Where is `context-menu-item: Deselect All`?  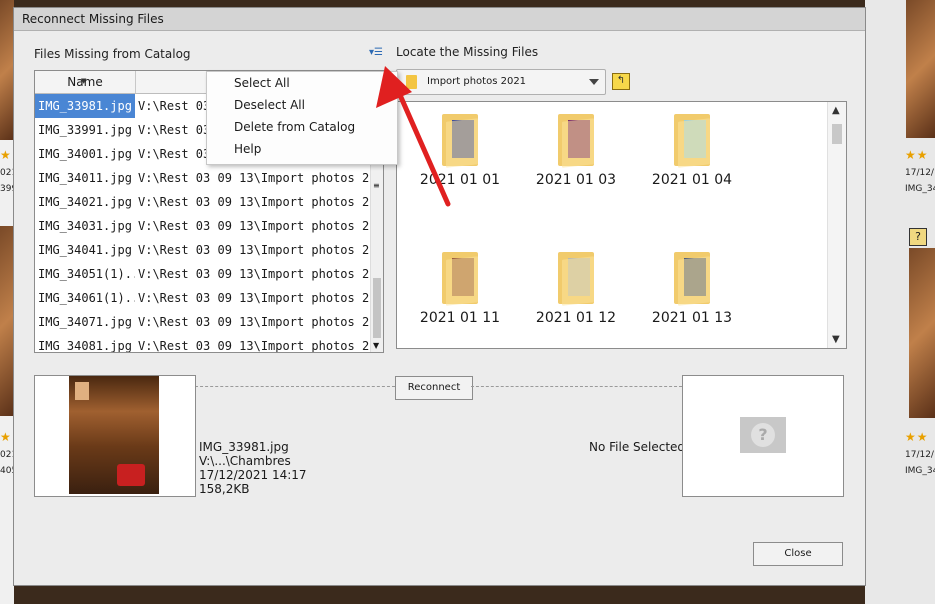 context-menu-item: Deselect All is located at coordinates (302, 105).